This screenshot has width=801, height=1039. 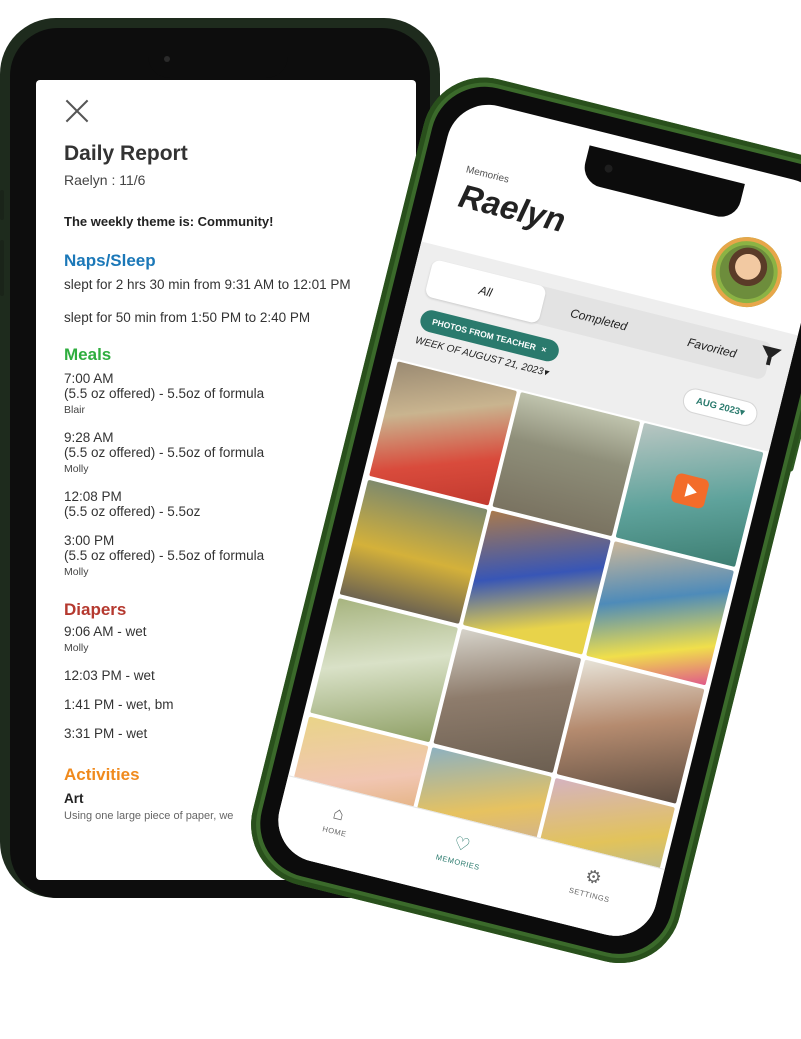 I want to click on month-label: AUG 2023, so click(x=718, y=406).